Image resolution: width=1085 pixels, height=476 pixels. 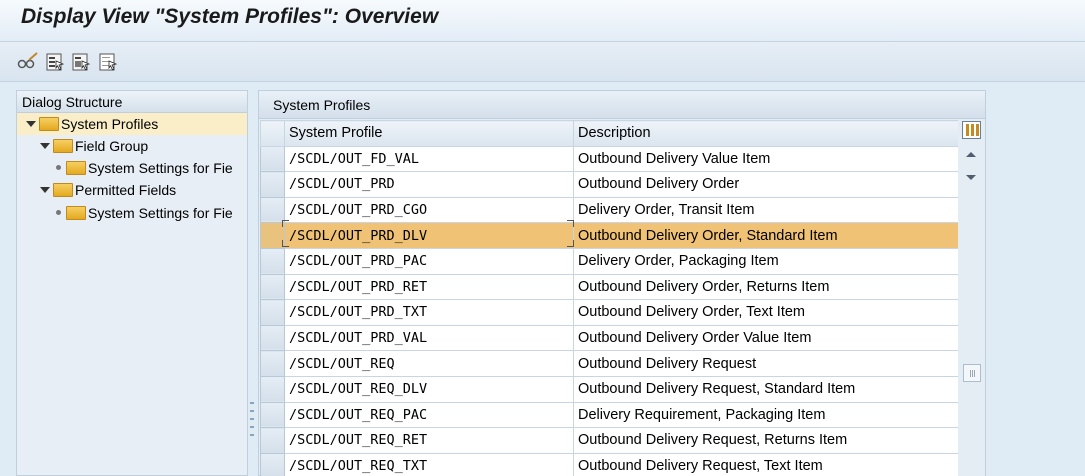 What do you see at coordinates (429, 440) in the screenshot?
I see `system-profile-cell: /SCDL/OUT_REQ_RET` at bounding box center [429, 440].